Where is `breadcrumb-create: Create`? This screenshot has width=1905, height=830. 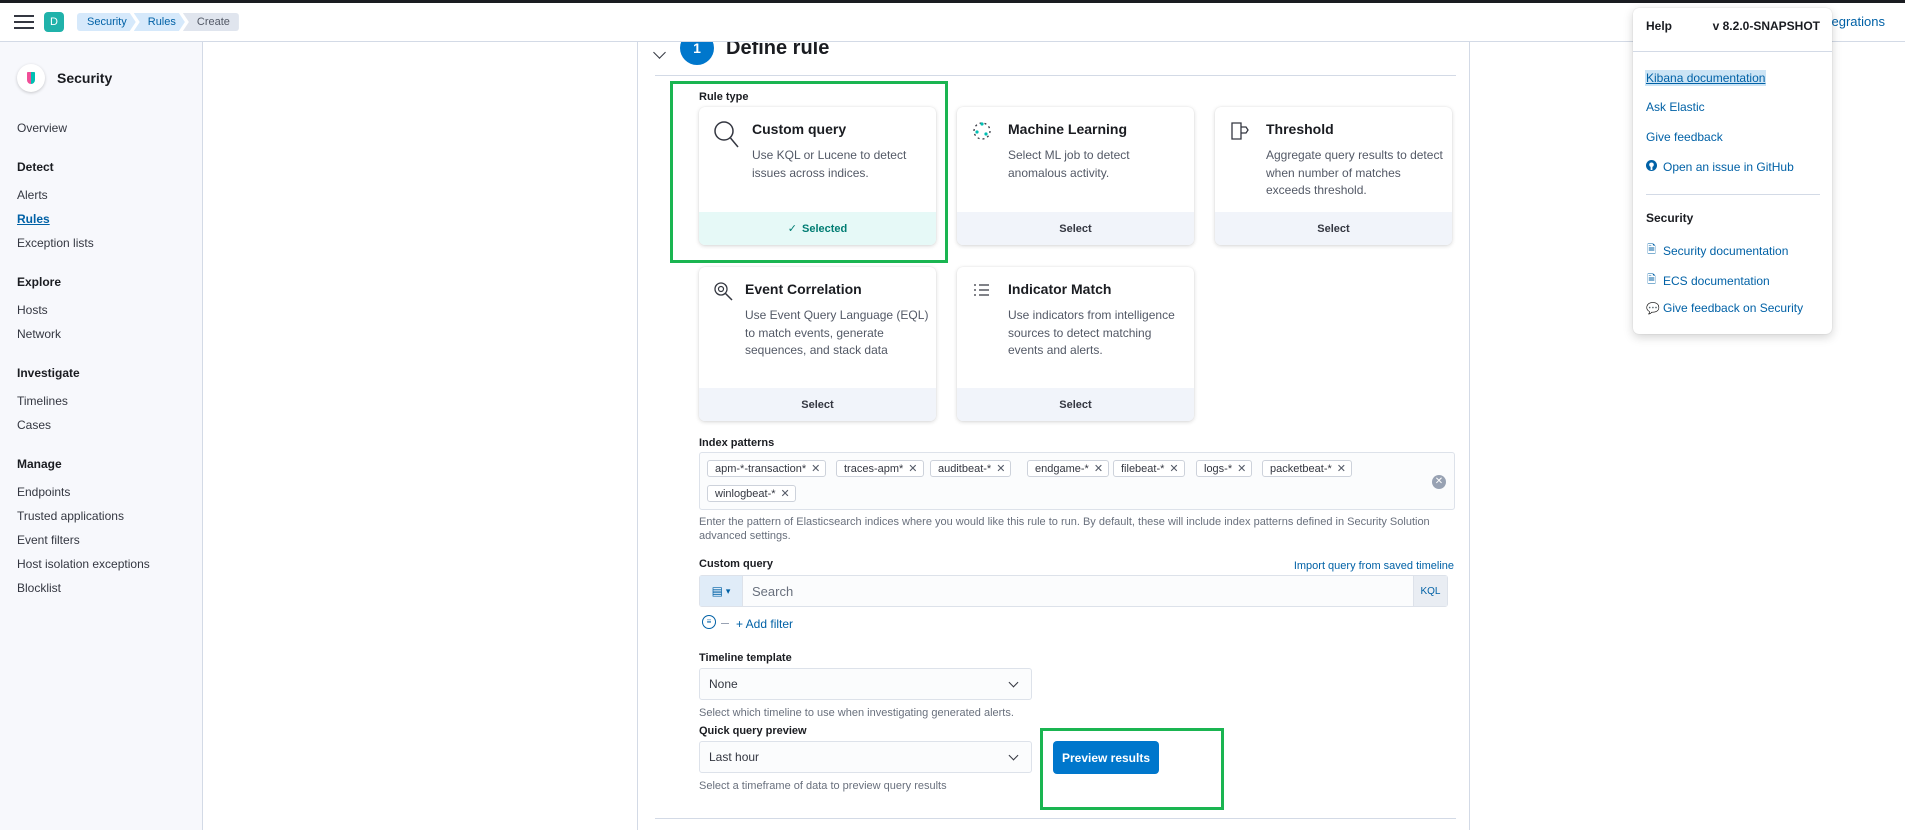
breadcrumb-create: Create is located at coordinates (210, 22).